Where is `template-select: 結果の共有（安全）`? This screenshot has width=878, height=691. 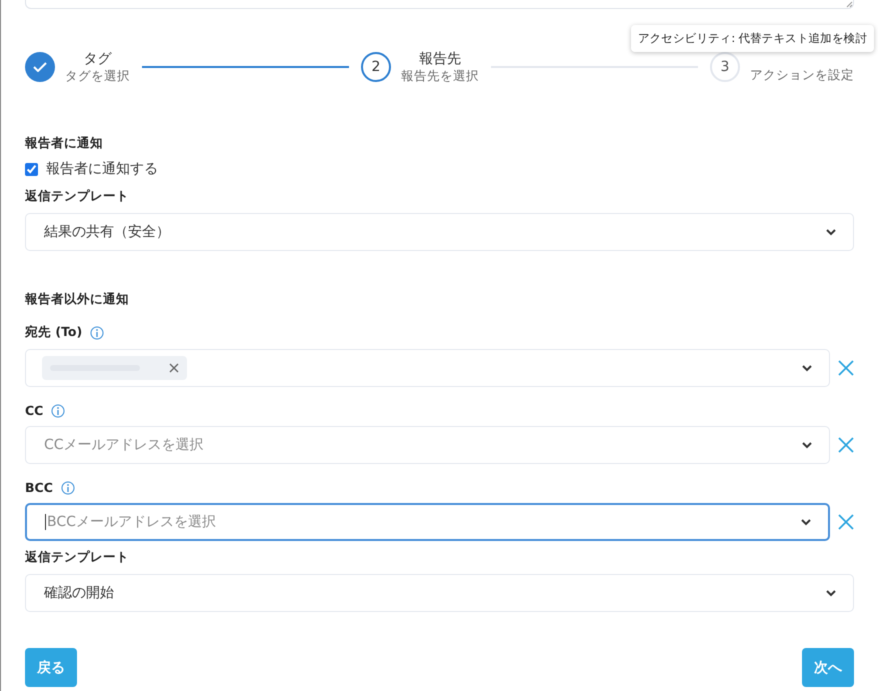 template-select: 結果の共有（安全） is located at coordinates (439, 232).